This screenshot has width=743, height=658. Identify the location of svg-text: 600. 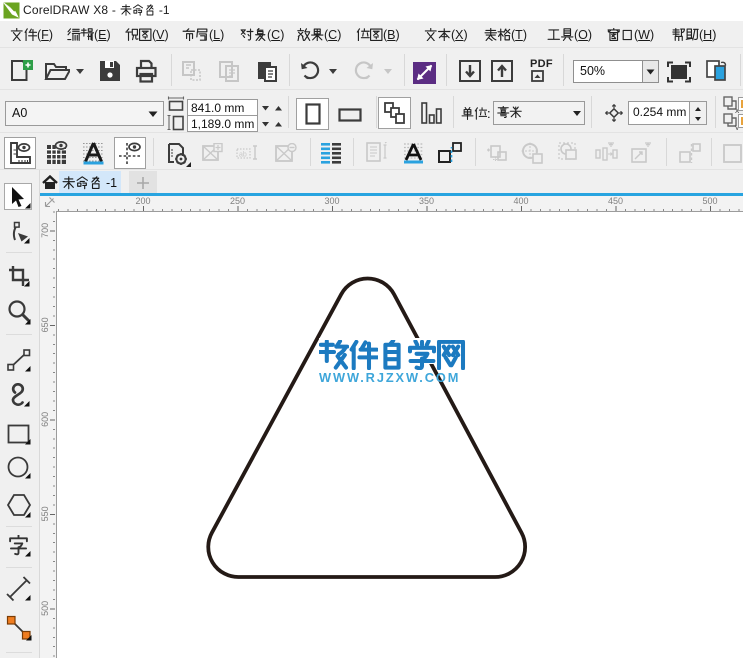
(45, 419).